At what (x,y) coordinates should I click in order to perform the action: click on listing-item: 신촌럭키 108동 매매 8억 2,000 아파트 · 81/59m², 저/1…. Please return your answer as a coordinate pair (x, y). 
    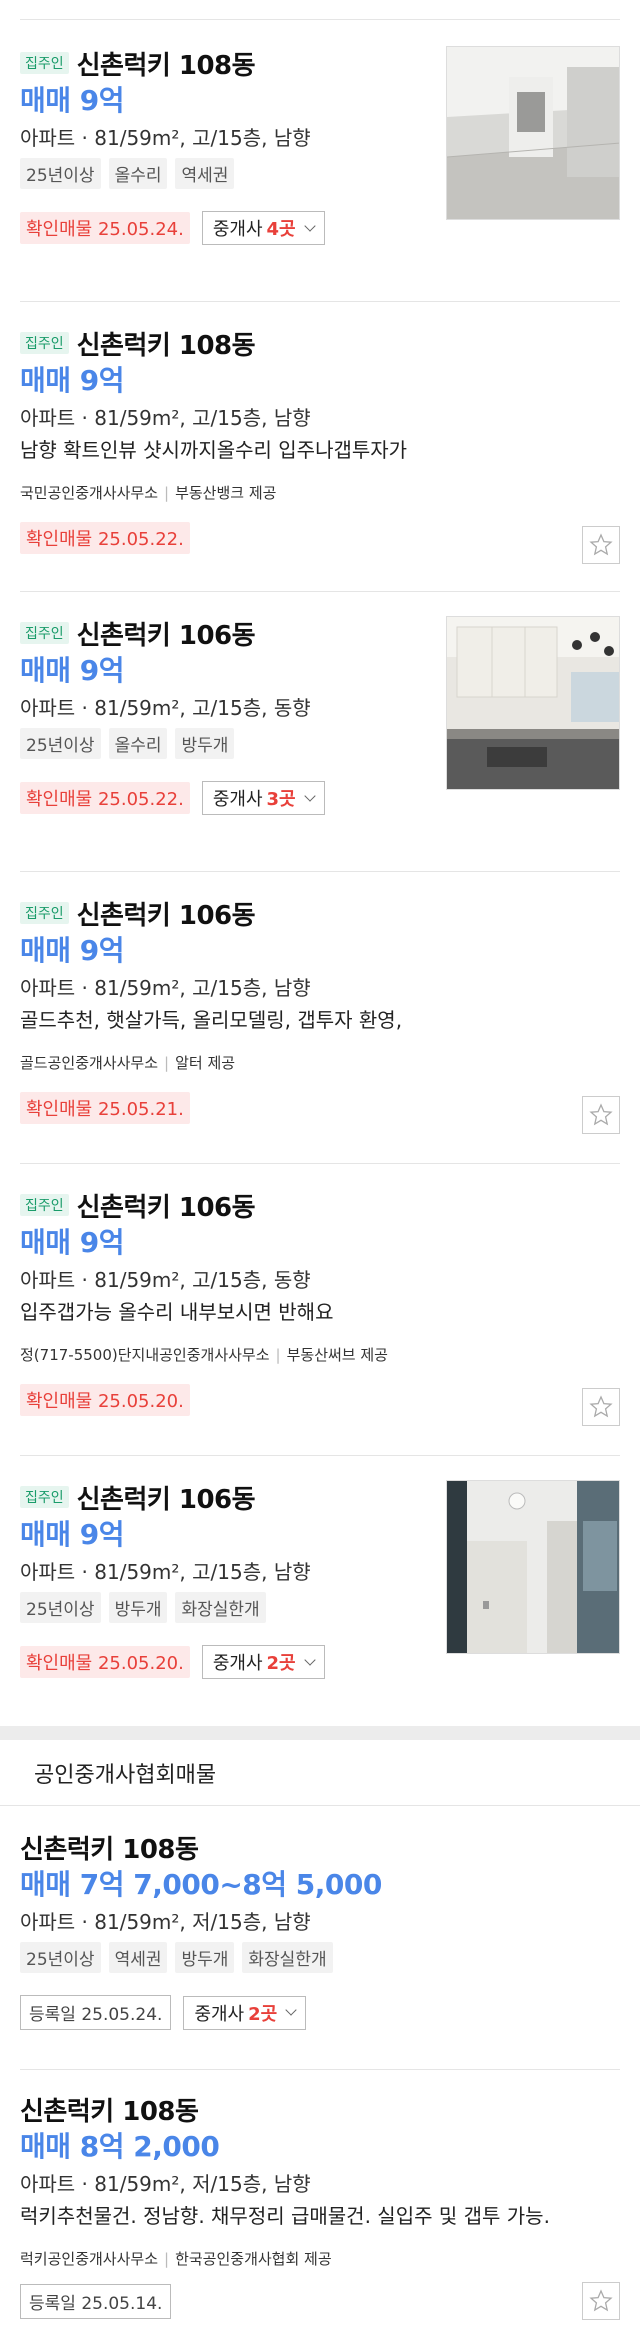
    Looking at the image, I should click on (320, 2207).